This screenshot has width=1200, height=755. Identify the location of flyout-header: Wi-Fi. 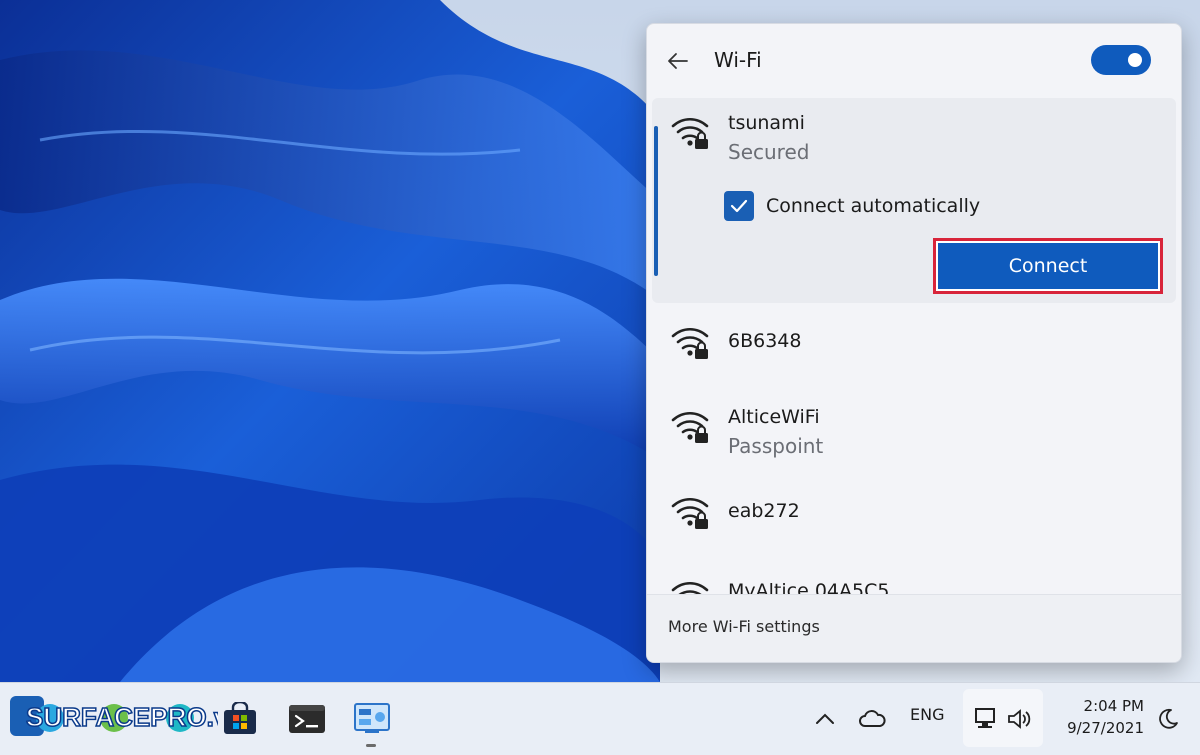
(914, 60).